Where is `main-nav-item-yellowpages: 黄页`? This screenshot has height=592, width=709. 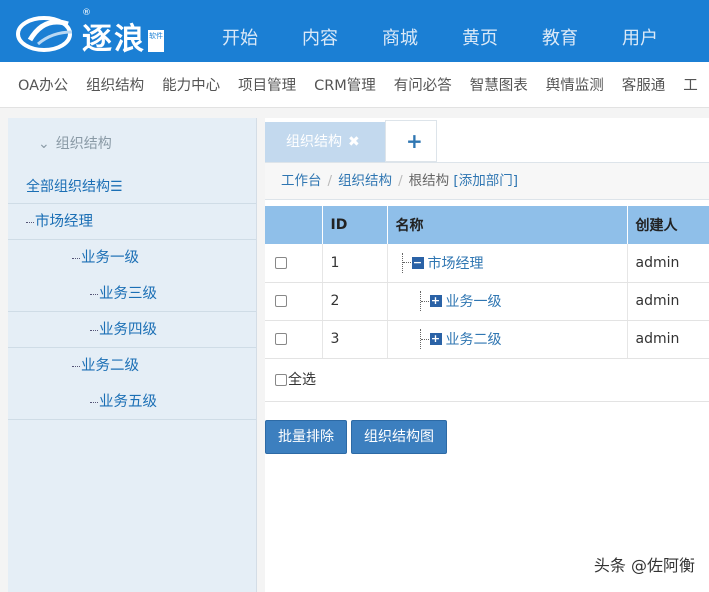 main-nav-item-yellowpages: 黄页 is located at coordinates (480, 31).